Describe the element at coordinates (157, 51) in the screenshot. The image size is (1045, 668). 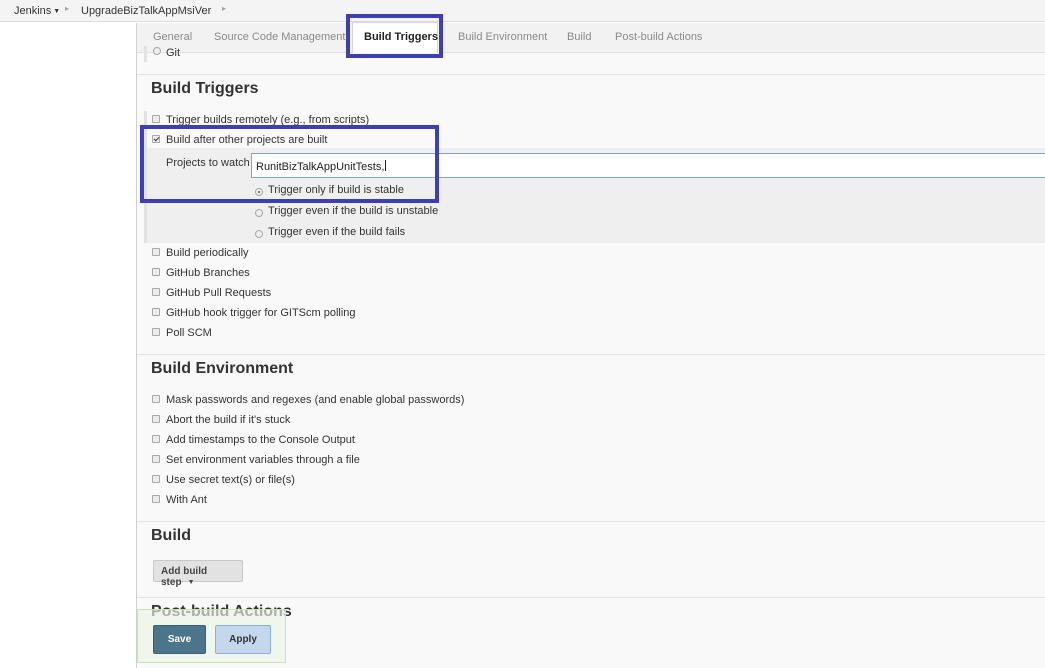
I see `scm-git-radio` at that location.